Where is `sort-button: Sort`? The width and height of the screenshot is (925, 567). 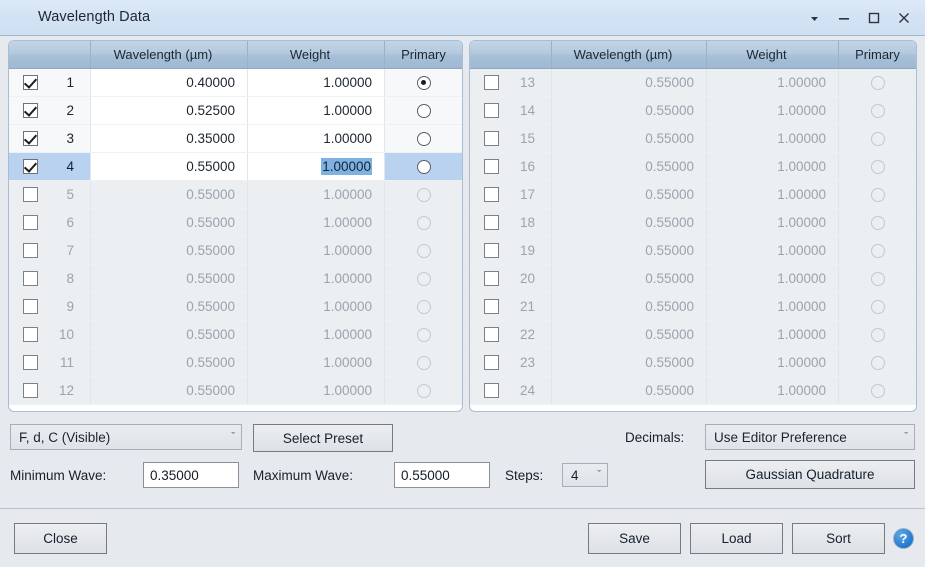 sort-button: Sort is located at coordinates (838, 538).